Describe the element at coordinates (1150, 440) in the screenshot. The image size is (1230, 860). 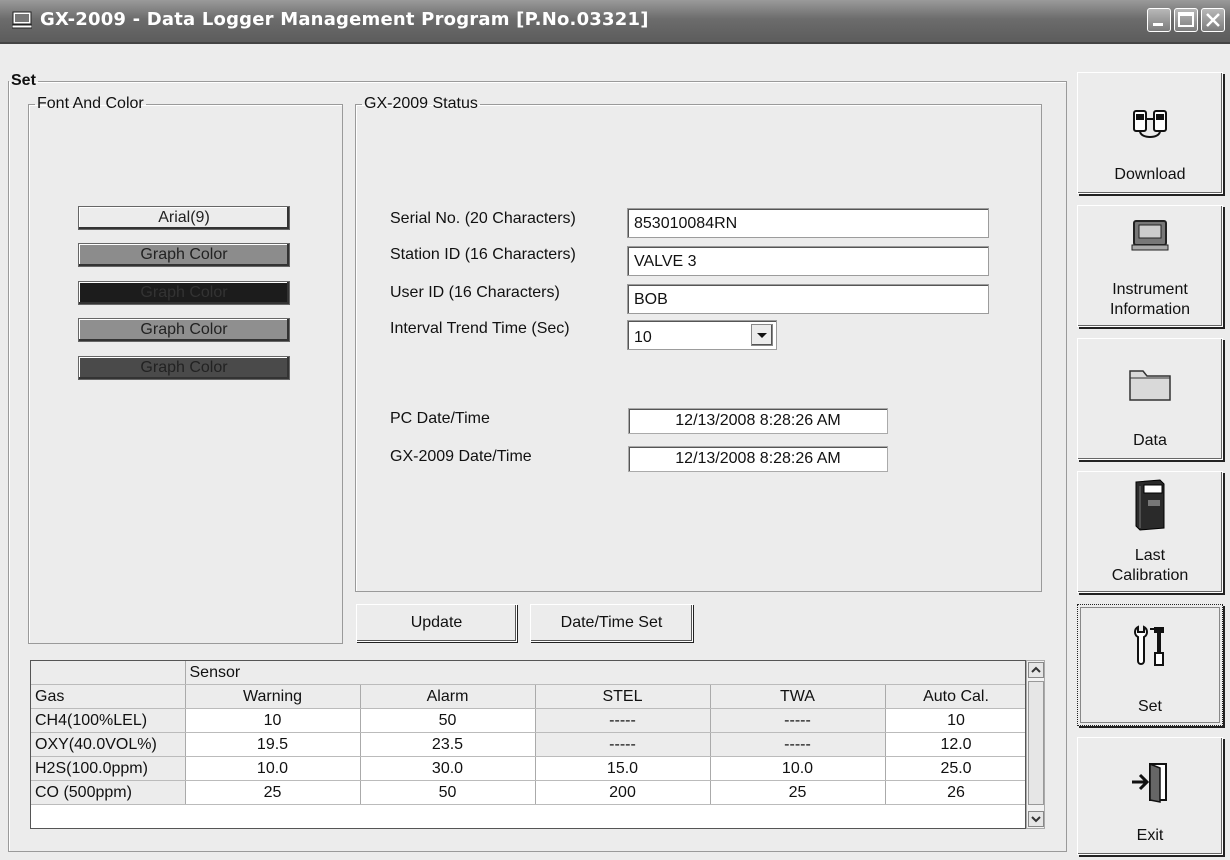
I see `data-label: Data` at that location.